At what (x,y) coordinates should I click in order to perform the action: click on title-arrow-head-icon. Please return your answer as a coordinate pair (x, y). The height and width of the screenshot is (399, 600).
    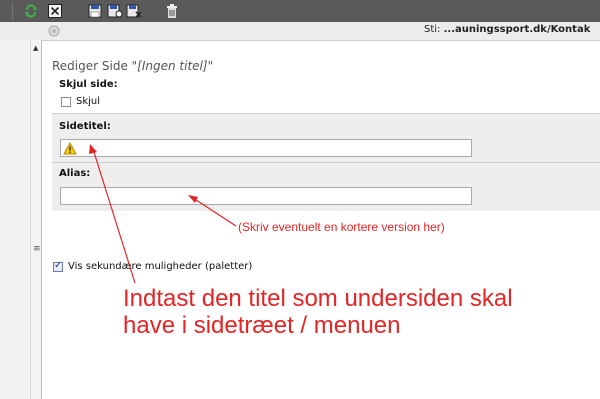
    Looking at the image, I should click on (93, 149).